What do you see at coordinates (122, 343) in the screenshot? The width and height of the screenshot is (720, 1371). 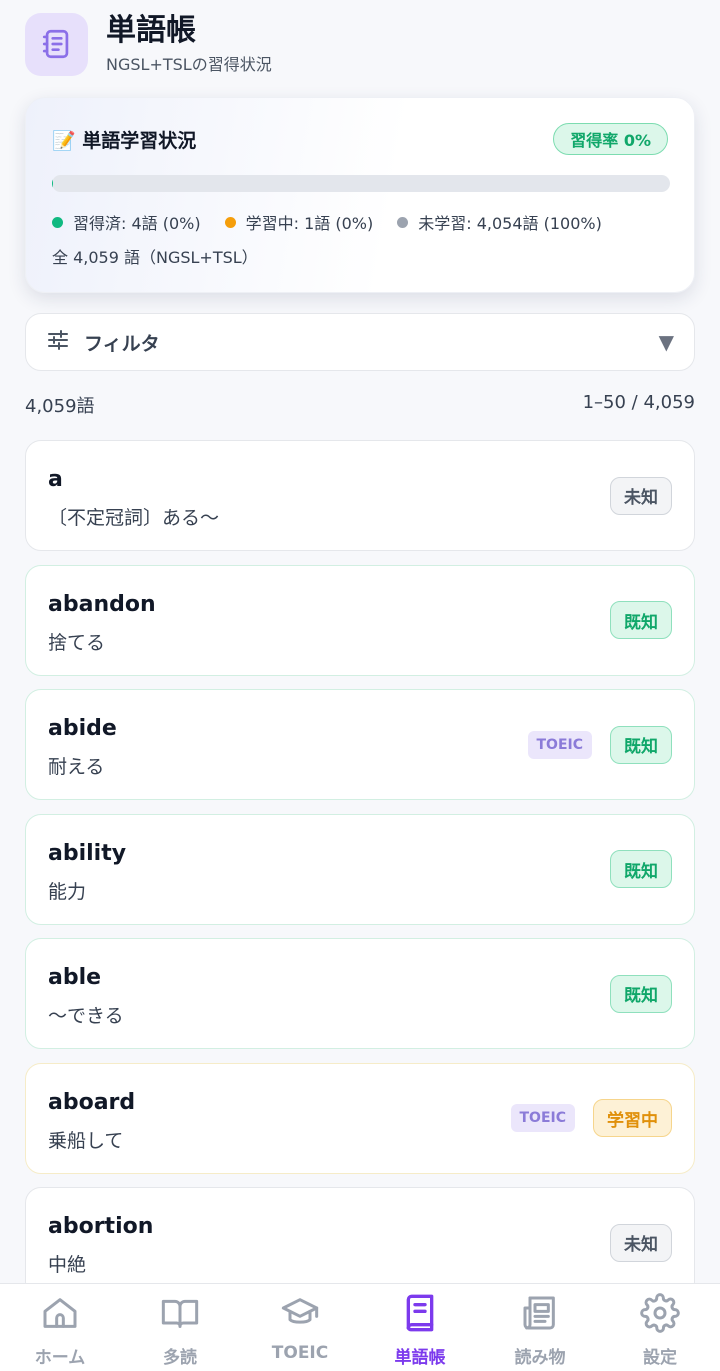 I see `filter-label: フィルタ` at bounding box center [122, 343].